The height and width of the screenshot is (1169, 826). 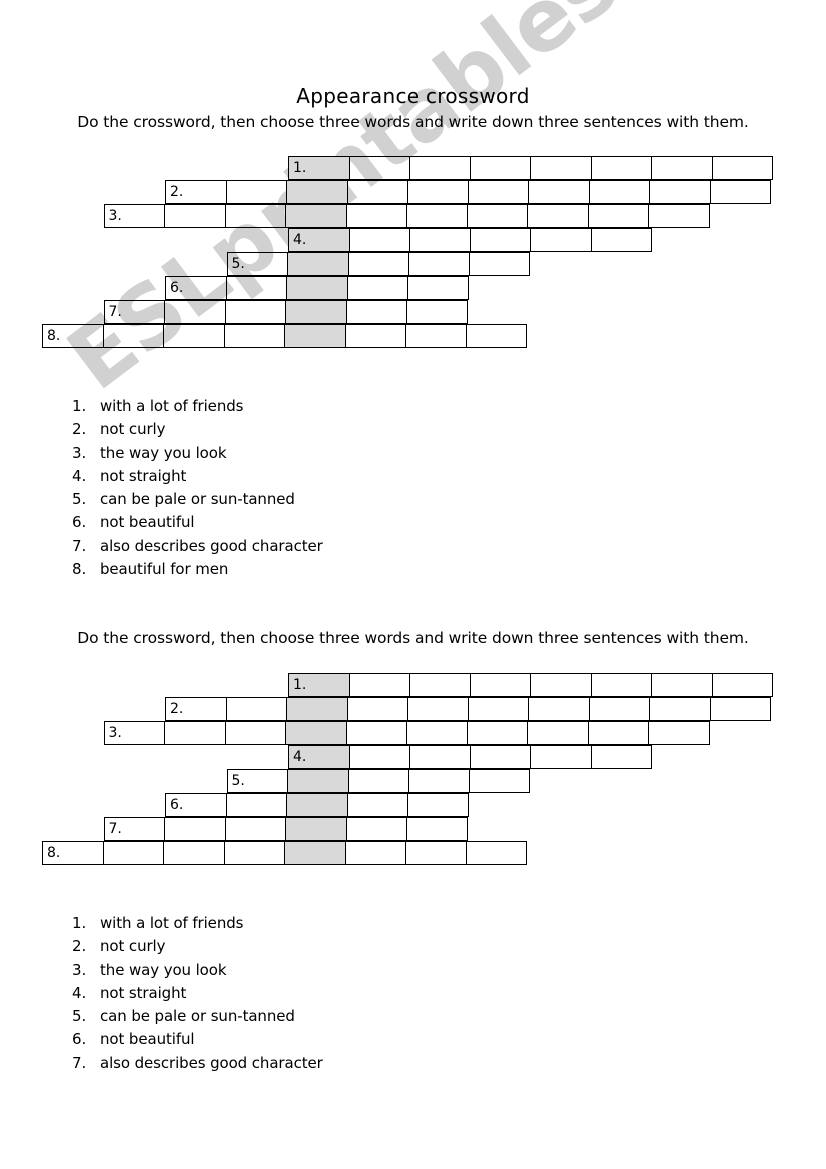 I want to click on crossword-cell-highlighted: 1., so click(x=319, y=685).